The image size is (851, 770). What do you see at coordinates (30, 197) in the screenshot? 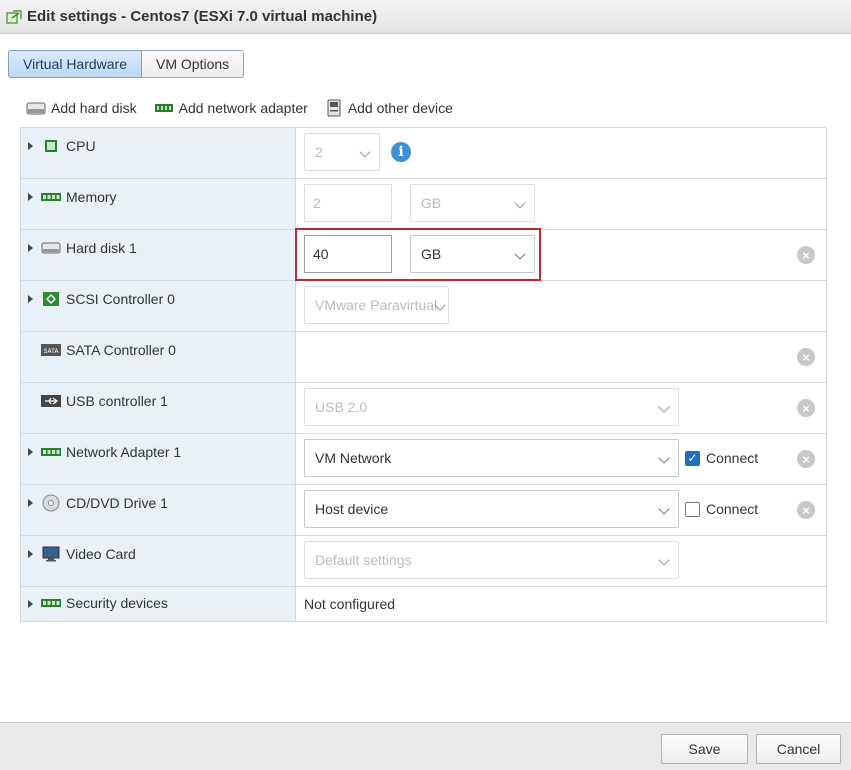
I see `expand-memory-caret` at bounding box center [30, 197].